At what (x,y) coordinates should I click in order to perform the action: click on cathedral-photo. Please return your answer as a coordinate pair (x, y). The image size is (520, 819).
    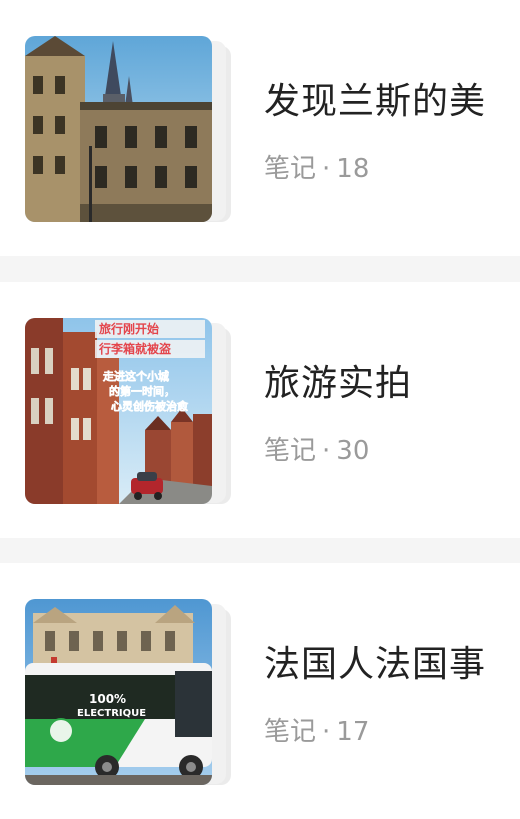
    Looking at the image, I should click on (118, 129).